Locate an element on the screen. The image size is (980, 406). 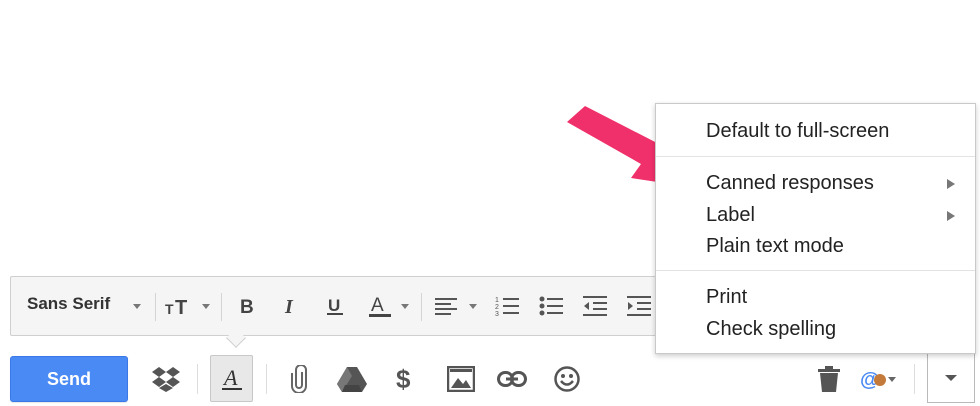
underline-icon: U is located at coordinates (335, 306).